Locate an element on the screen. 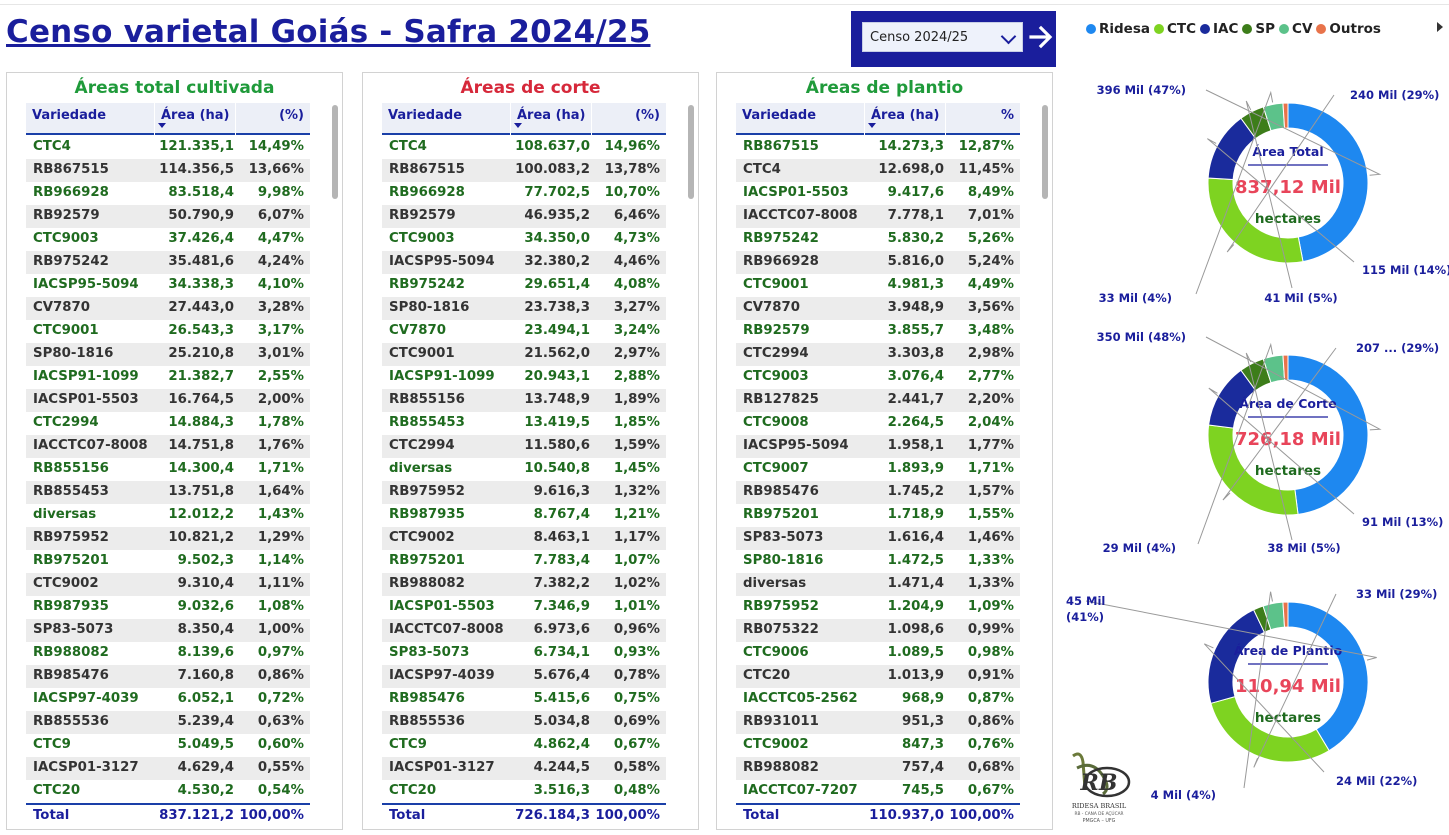 The image size is (1449, 835). table-row: RB855536 5.239,4 0,63% is located at coordinates (168, 722).